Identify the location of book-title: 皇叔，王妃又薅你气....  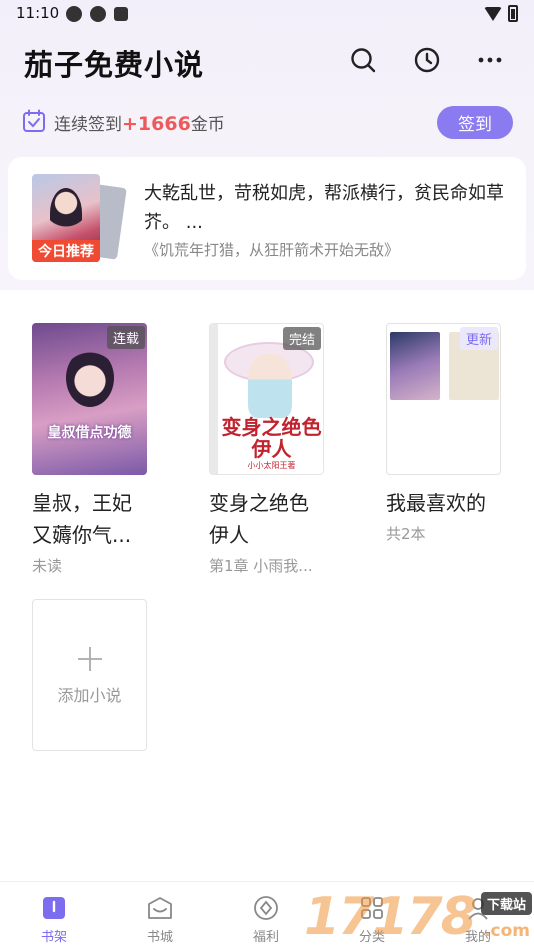
(82, 519).